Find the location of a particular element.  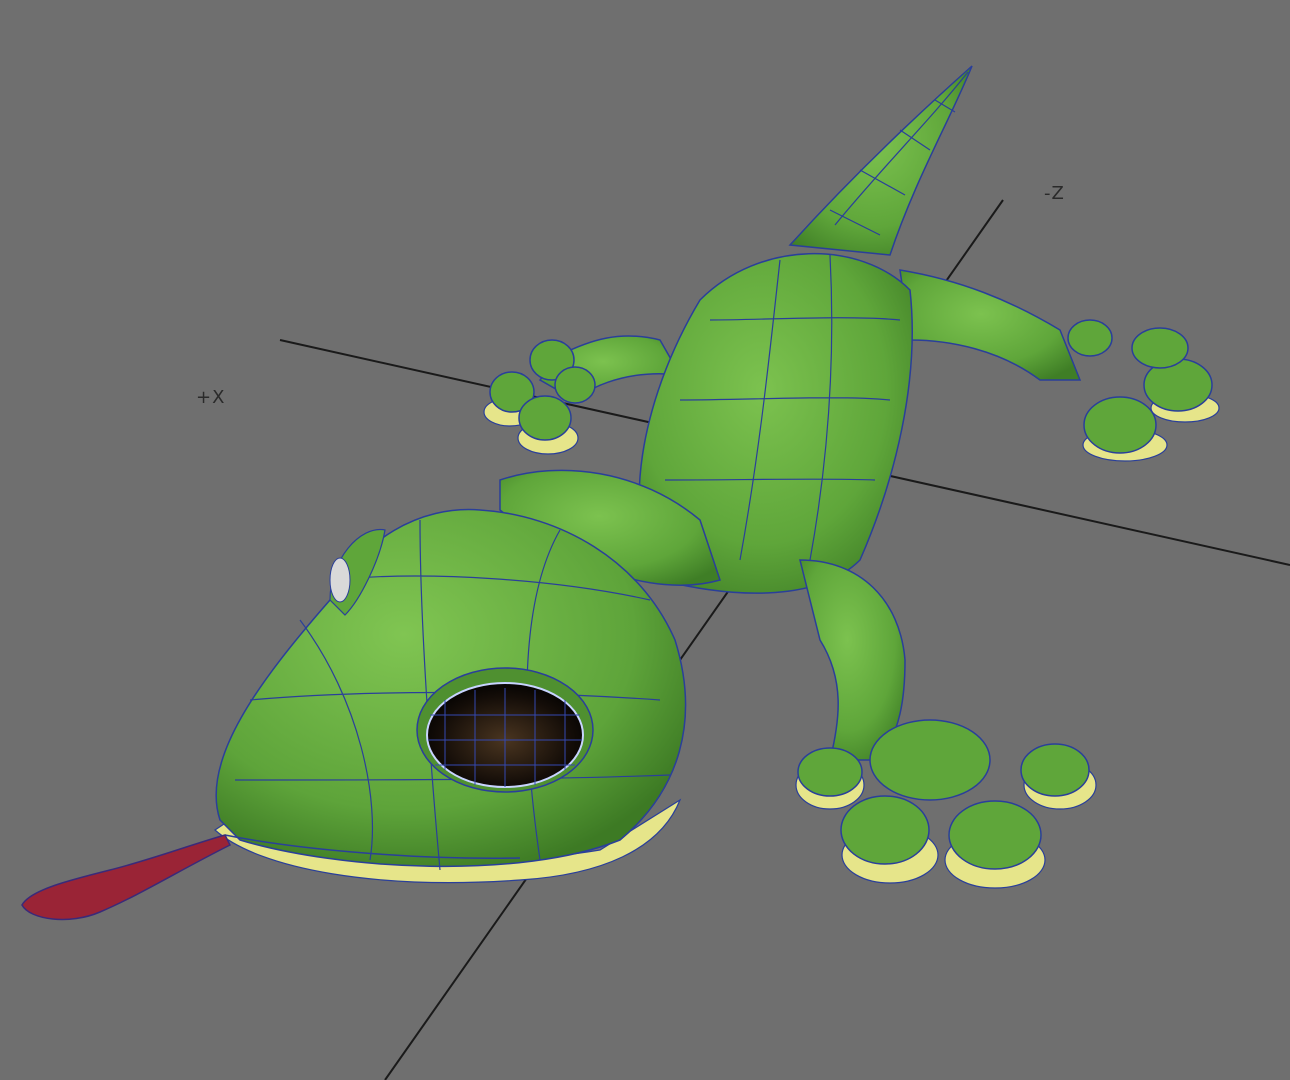

back-right-leg is located at coordinates (990, 325).